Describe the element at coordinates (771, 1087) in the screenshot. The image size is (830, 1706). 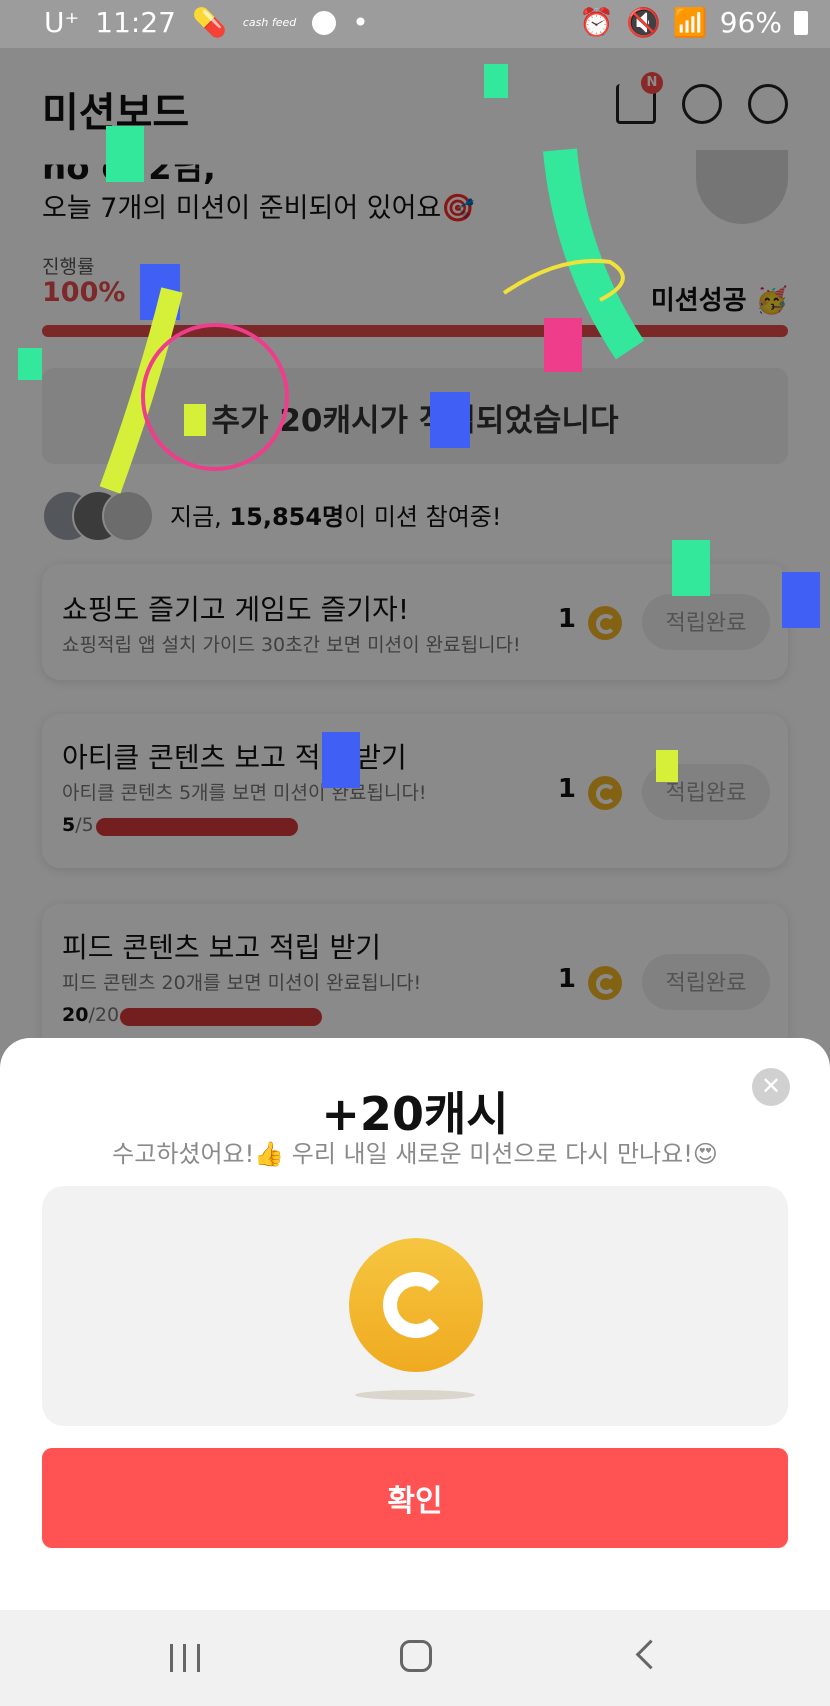
I see `close-button: ✕` at that location.